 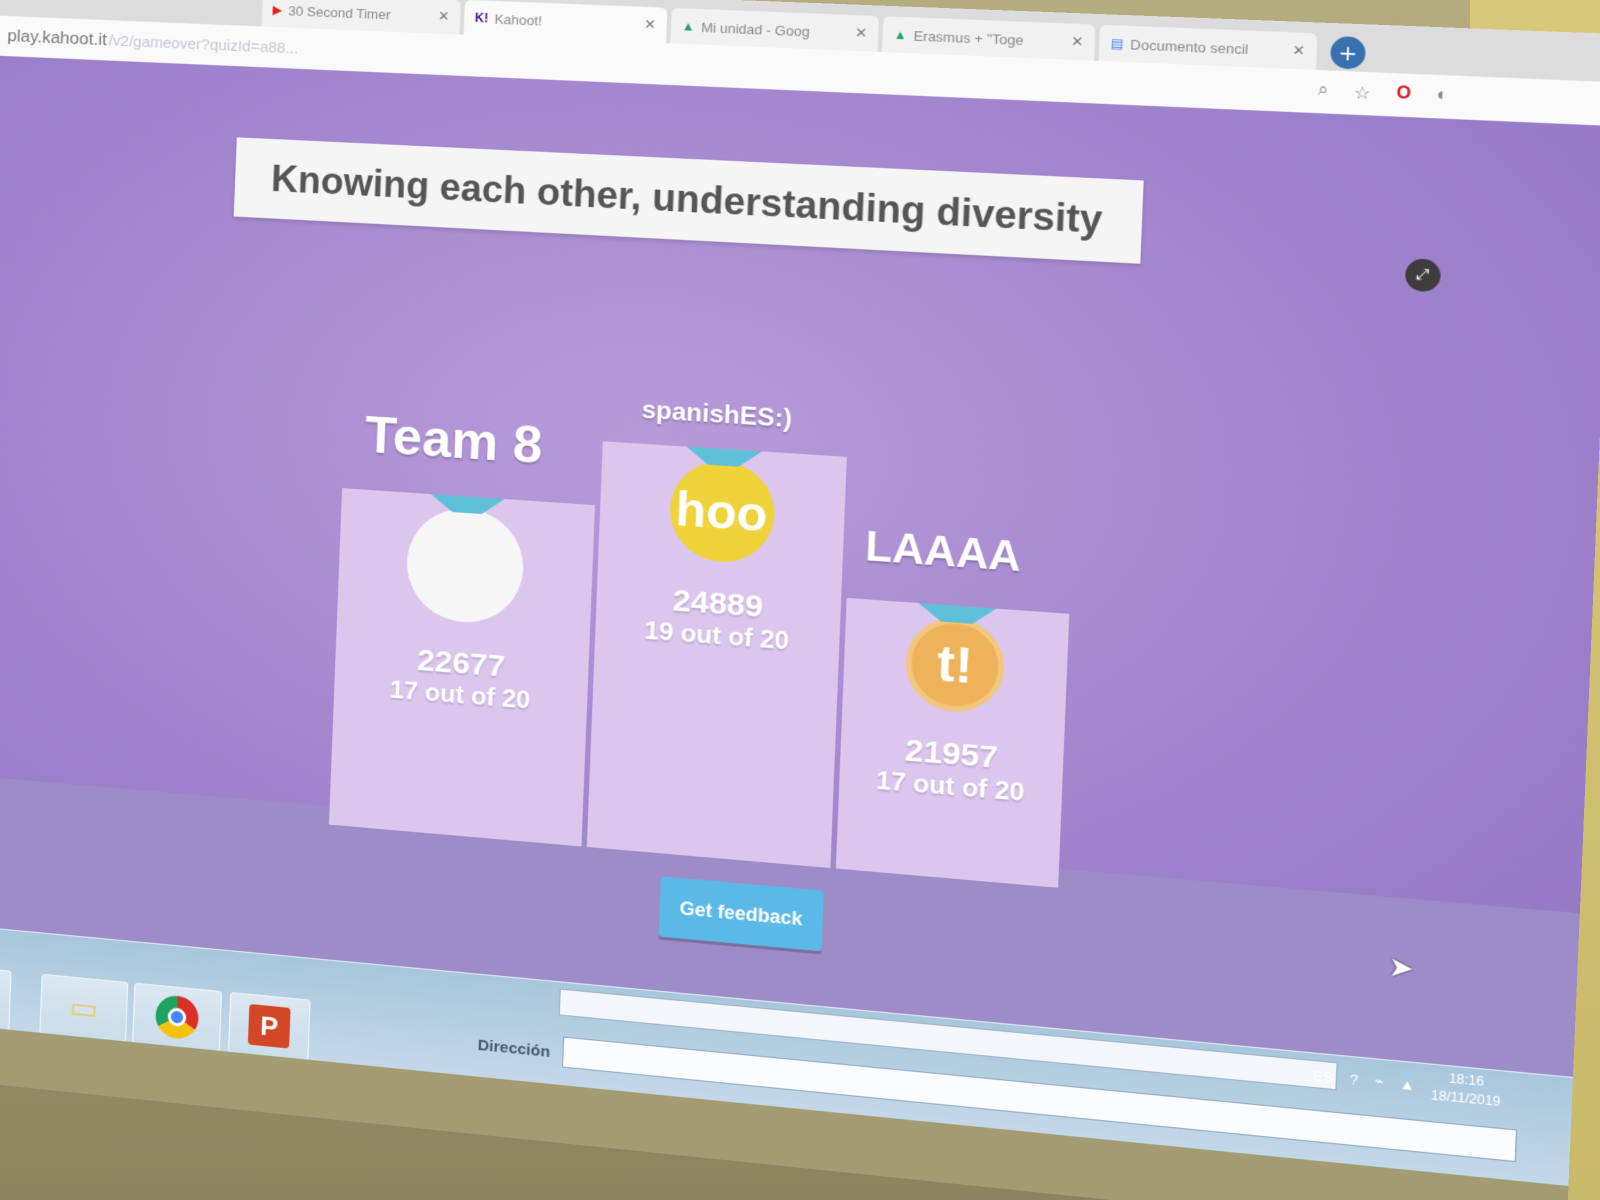 I want to click on third-place-correct: 17 out of 20, so click(x=950, y=788).